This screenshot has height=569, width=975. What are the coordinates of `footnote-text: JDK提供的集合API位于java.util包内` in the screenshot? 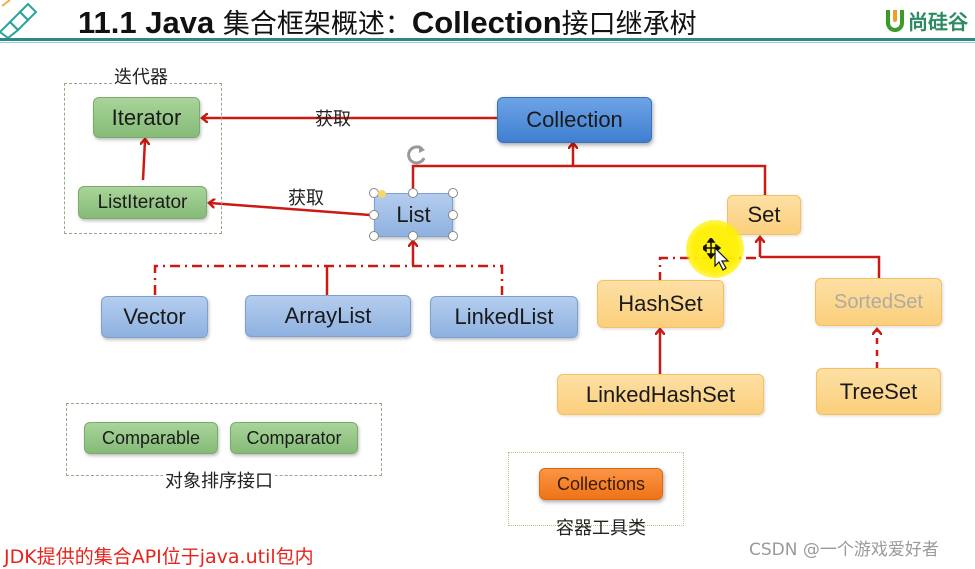 It's located at (159, 557).